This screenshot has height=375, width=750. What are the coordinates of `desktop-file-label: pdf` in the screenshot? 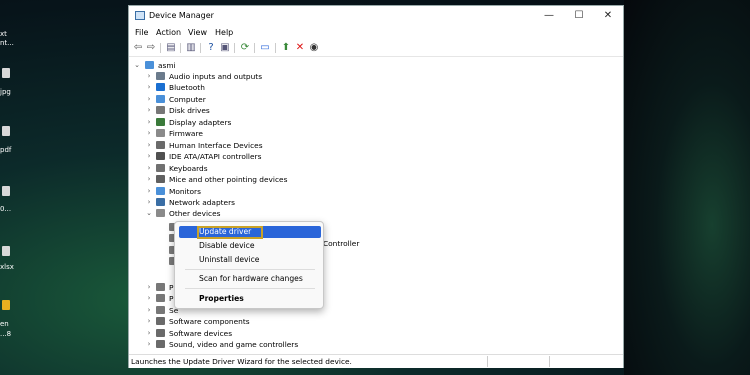 It's located at (5, 150).